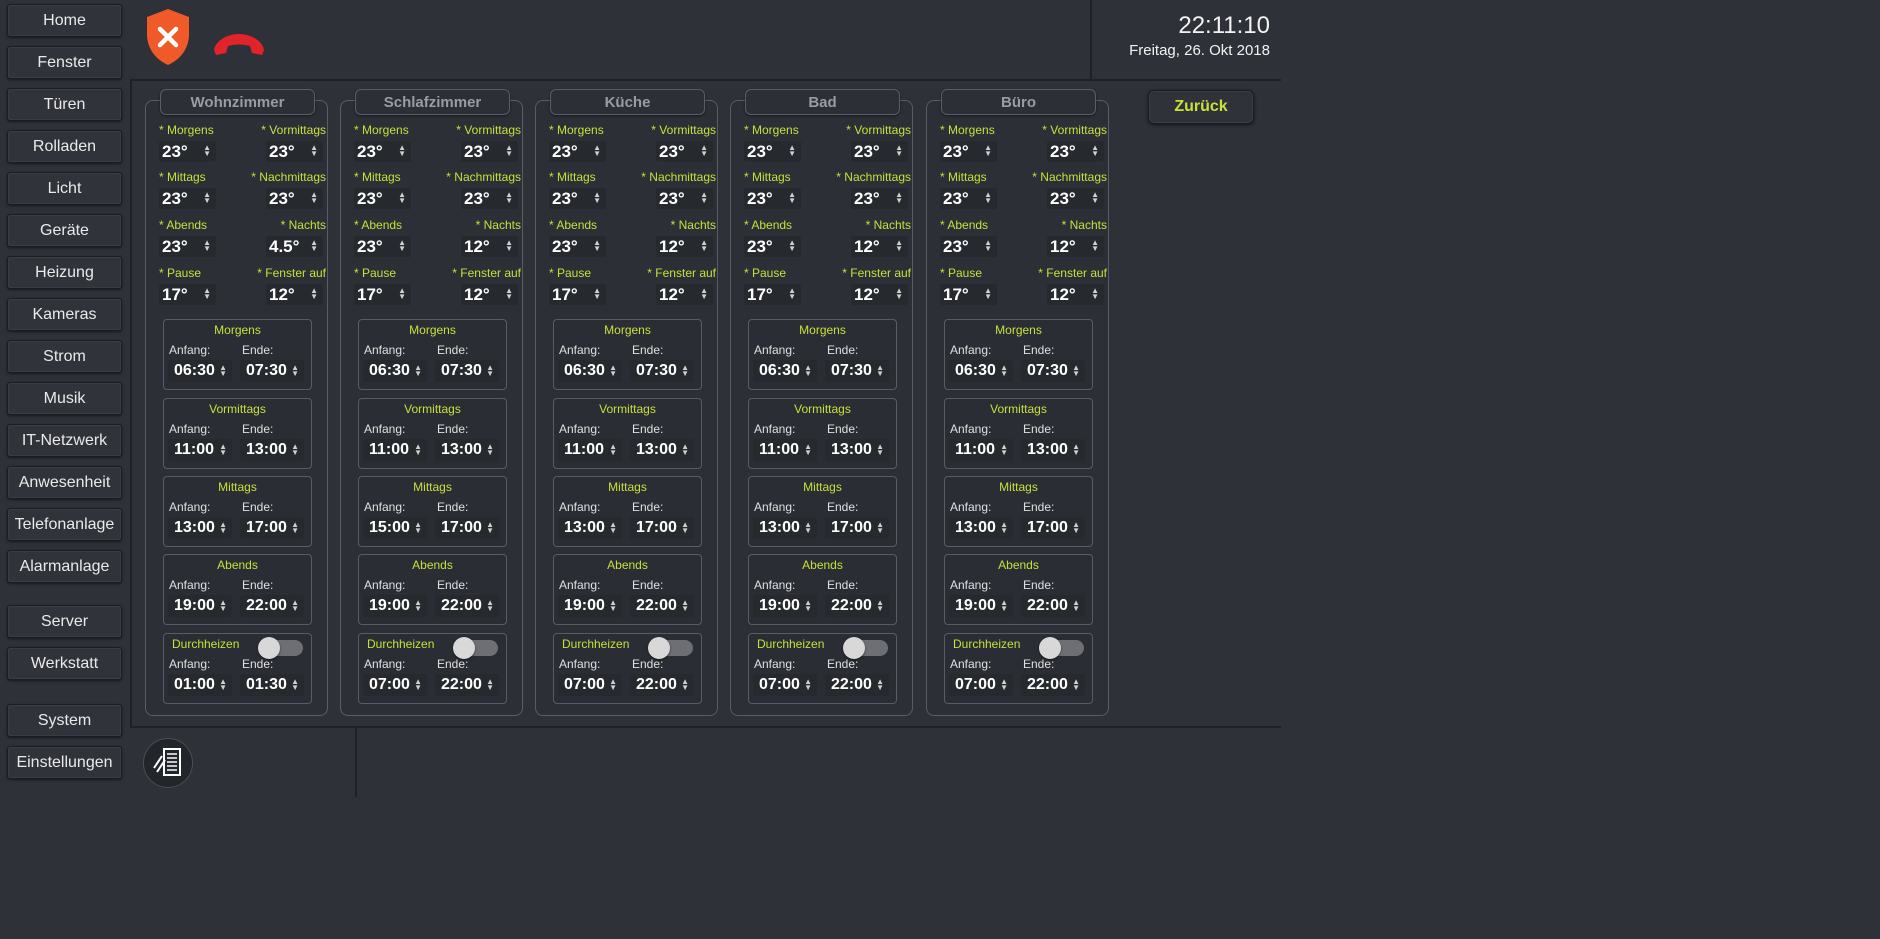 The width and height of the screenshot is (1880, 939). Describe the element at coordinates (64, 524) in the screenshot. I see `nav-telefonanlage: Telefonanlage` at that location.